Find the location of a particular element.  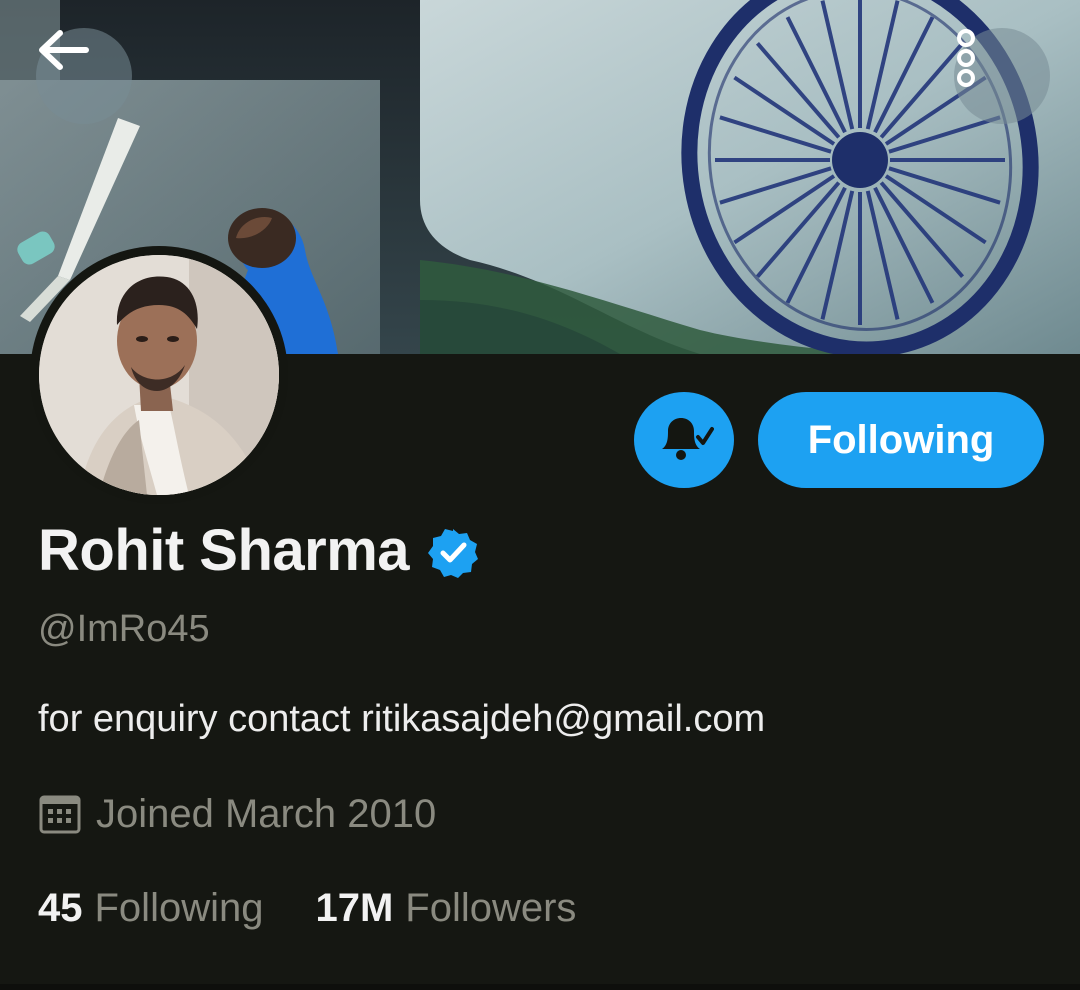

avatar-photo is located at coordinates (159, 375).